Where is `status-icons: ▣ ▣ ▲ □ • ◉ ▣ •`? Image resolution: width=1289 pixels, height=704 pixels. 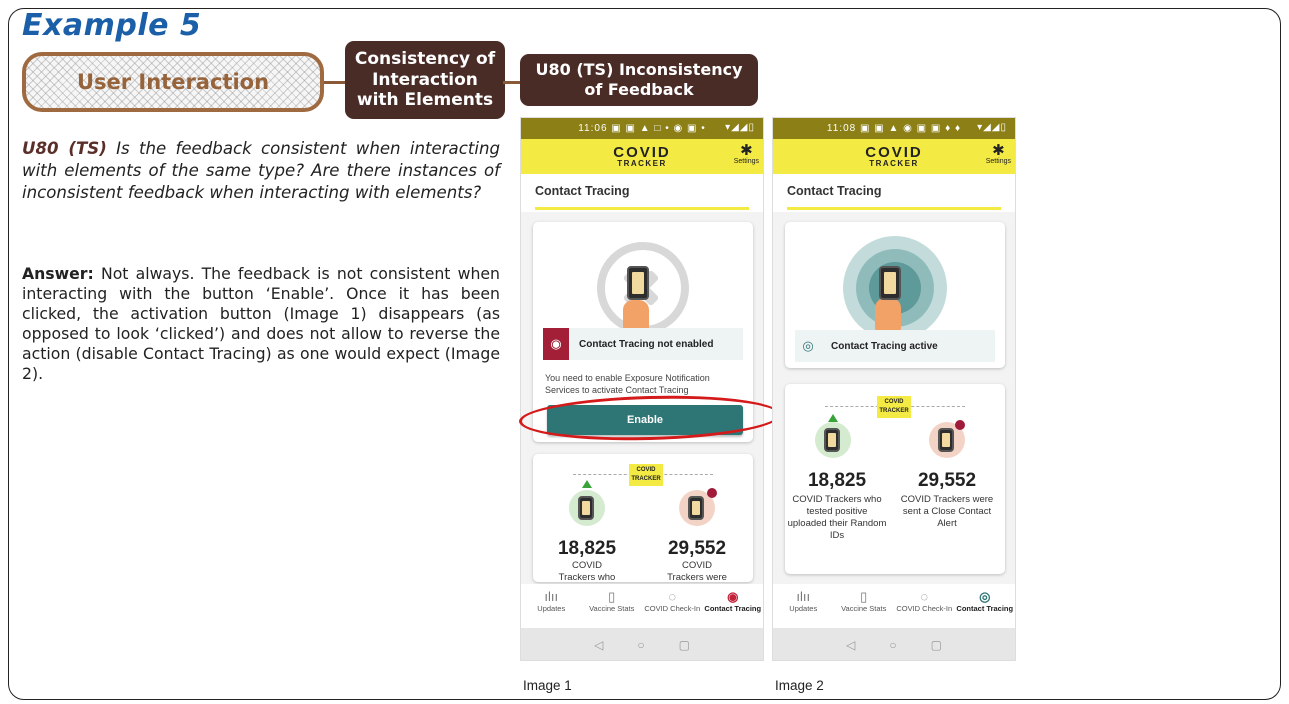
status-icons: ▣ ▣ ▲ □ • ◉ ▣ • is located at coordinates (658, 128).